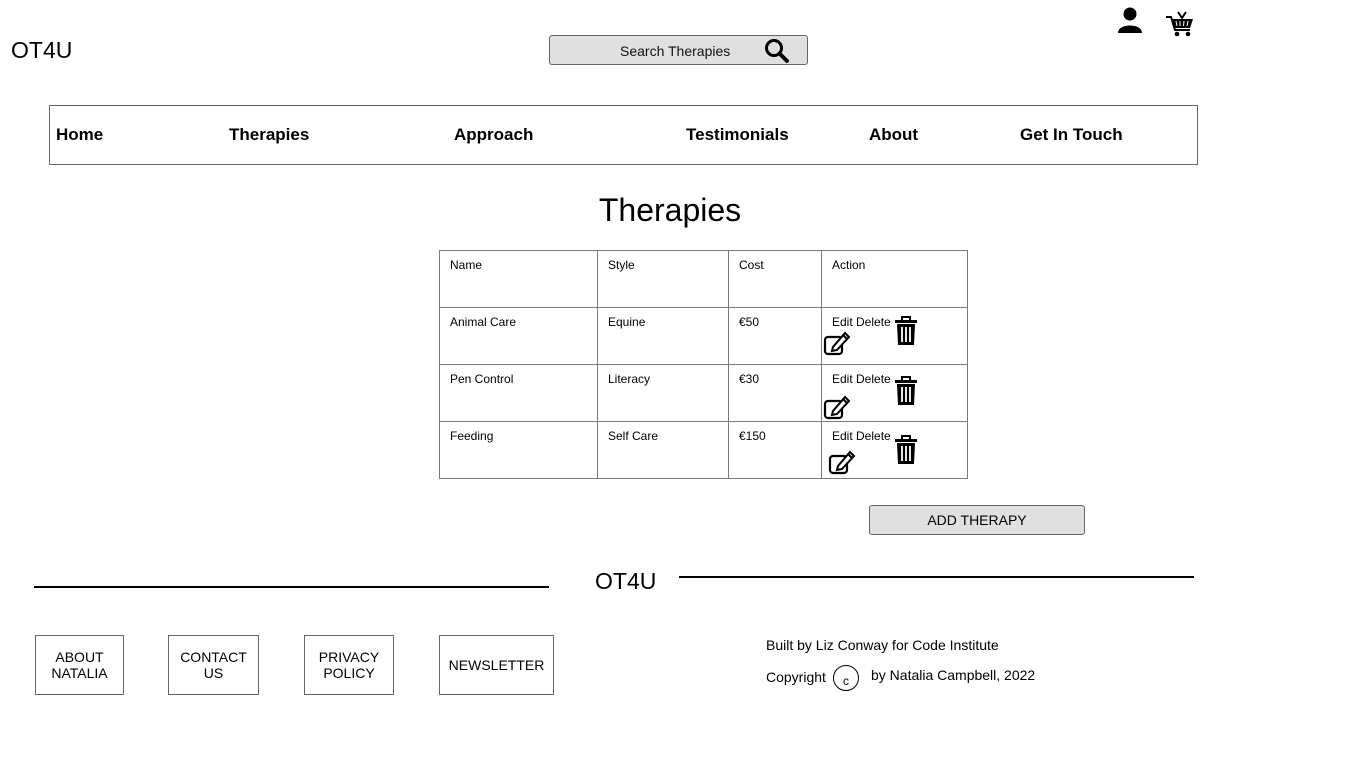  Describe the element at coordinates (737, 135) in the screenshot. I see `nav-item-testimonials: Testimonials` at that location.